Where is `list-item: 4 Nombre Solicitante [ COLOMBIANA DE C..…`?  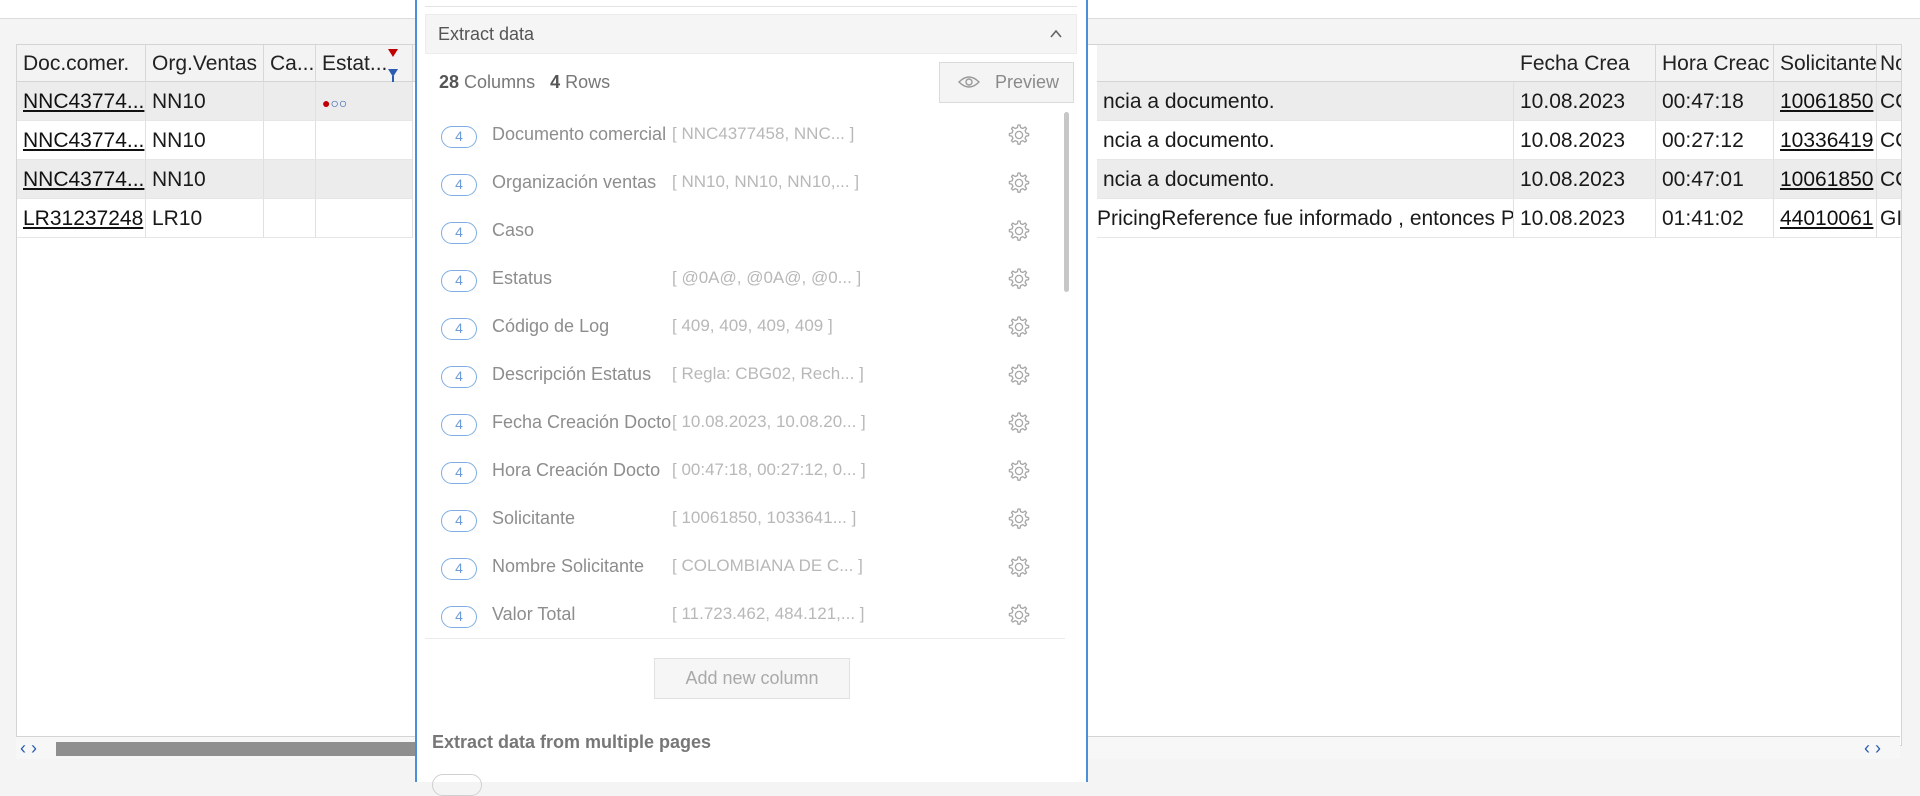 list-item: 4 Nombre Solicitante [ COLOMBIANA DE C..… is located at coordinates (727, 572).